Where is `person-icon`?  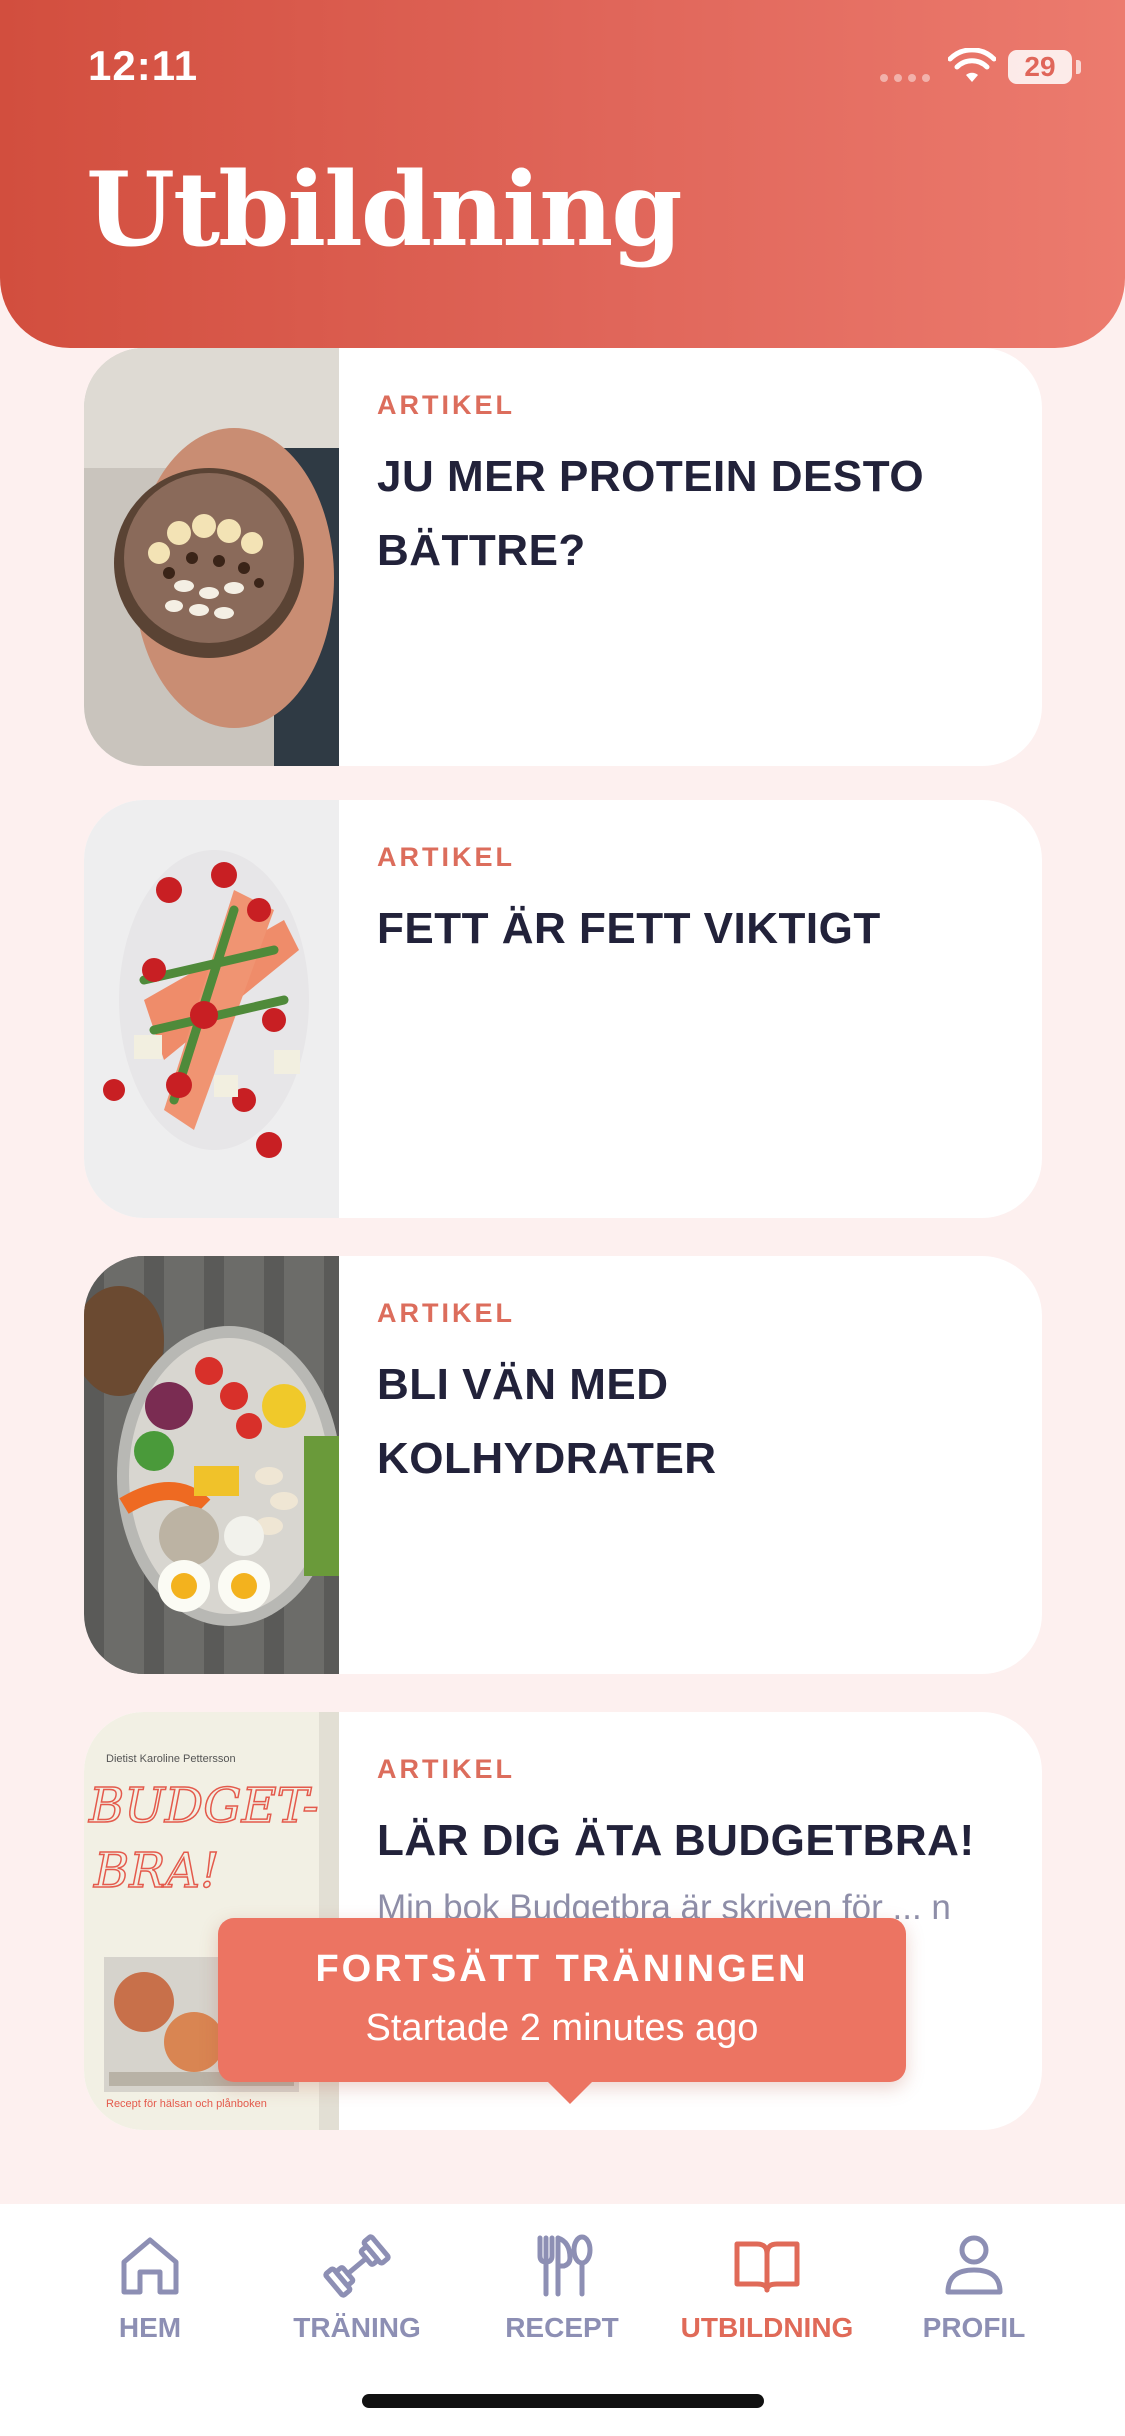
person-icon is located at coordinates (974, 2265).